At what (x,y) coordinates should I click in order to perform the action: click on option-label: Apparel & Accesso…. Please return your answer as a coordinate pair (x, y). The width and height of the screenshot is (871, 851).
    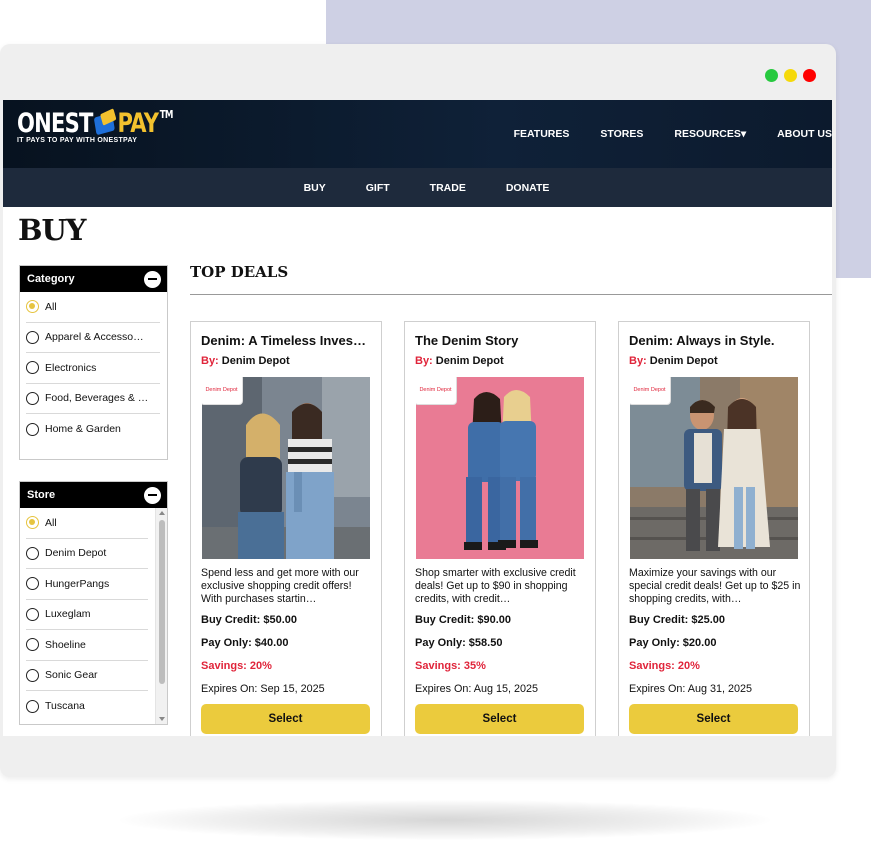
    Looking at the image, I should click on (94, 337).